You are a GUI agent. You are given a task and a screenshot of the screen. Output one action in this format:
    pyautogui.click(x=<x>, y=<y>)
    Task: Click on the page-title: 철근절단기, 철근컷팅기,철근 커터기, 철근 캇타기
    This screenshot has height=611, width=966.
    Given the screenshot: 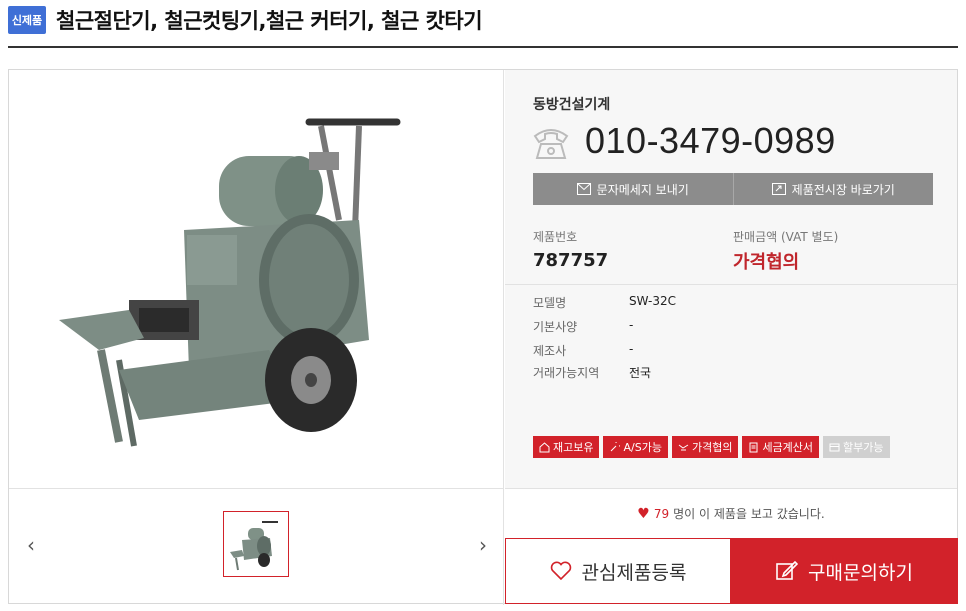 What is the action you would take?
    pyautogui.click(x=269, y=21)
    